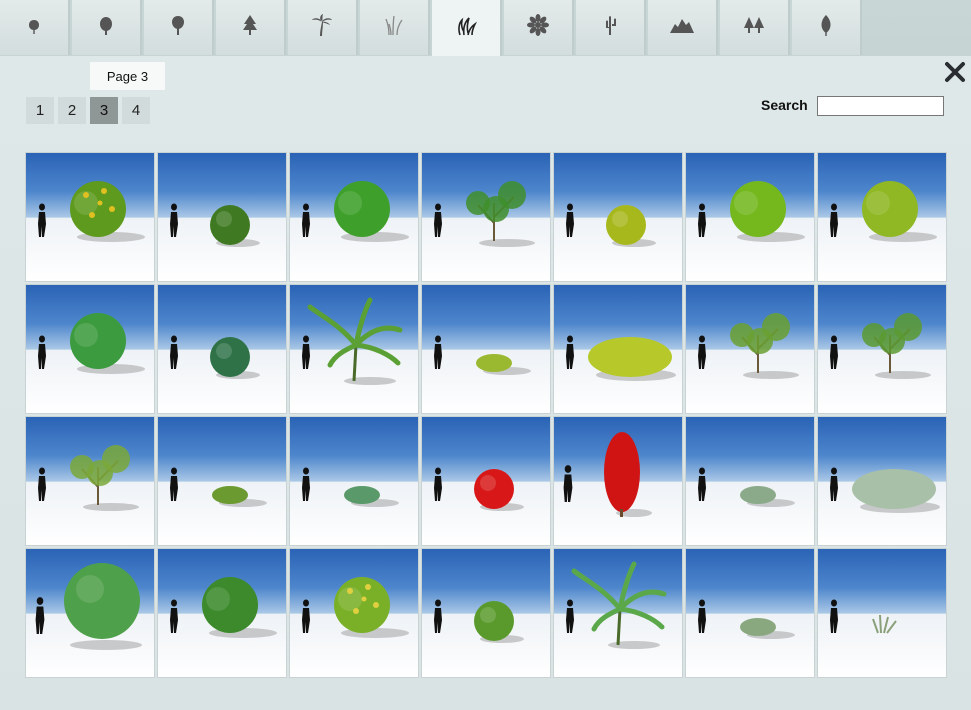 The height and width of the screenshot is (710, 971). I want to click on plant-thumbnail-yellow-green-shrub, so click(882, 217).